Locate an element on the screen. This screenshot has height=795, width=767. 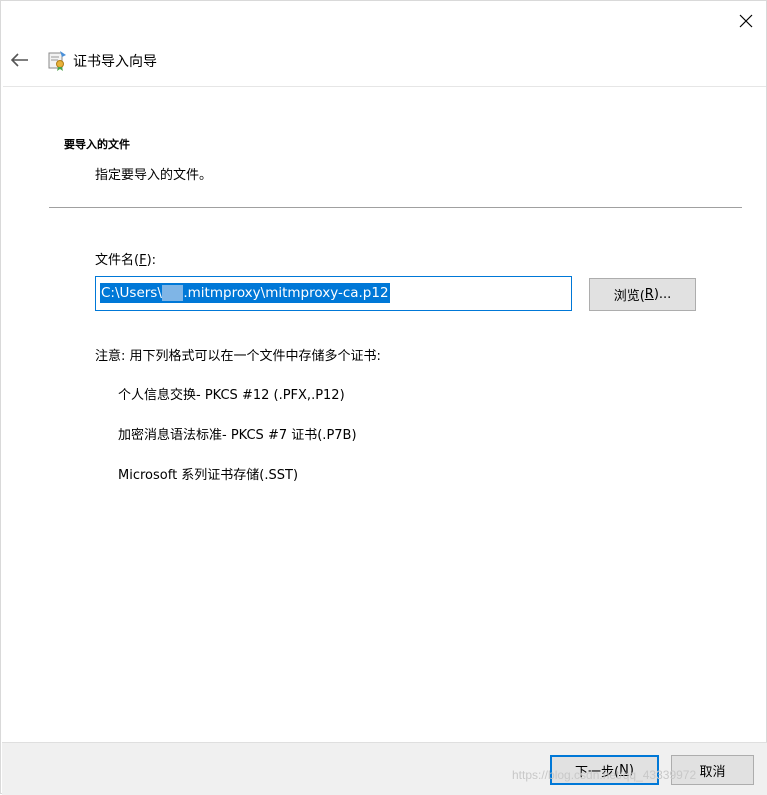
back-arrow-icon is located at coordinates (19, 60).